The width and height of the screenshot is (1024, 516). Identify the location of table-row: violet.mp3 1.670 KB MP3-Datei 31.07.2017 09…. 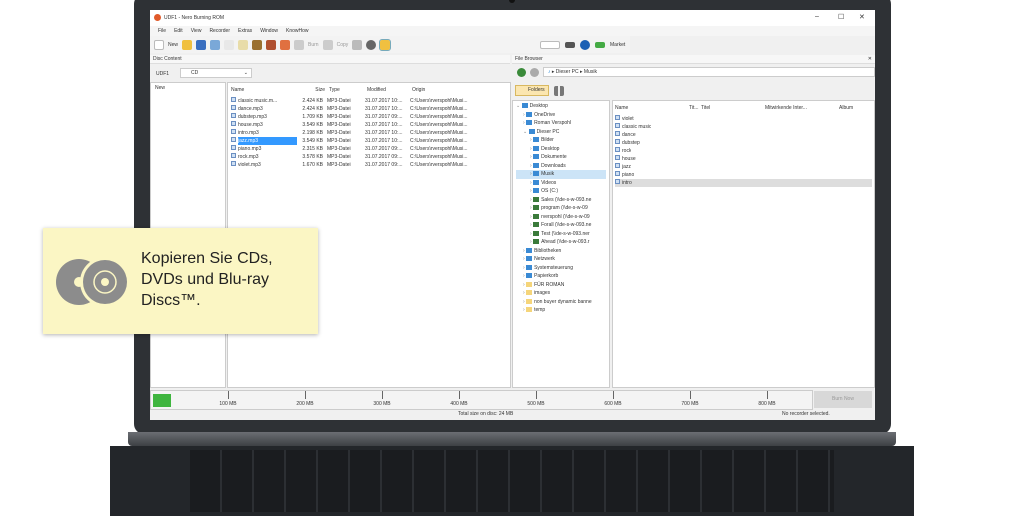
(369, 165).